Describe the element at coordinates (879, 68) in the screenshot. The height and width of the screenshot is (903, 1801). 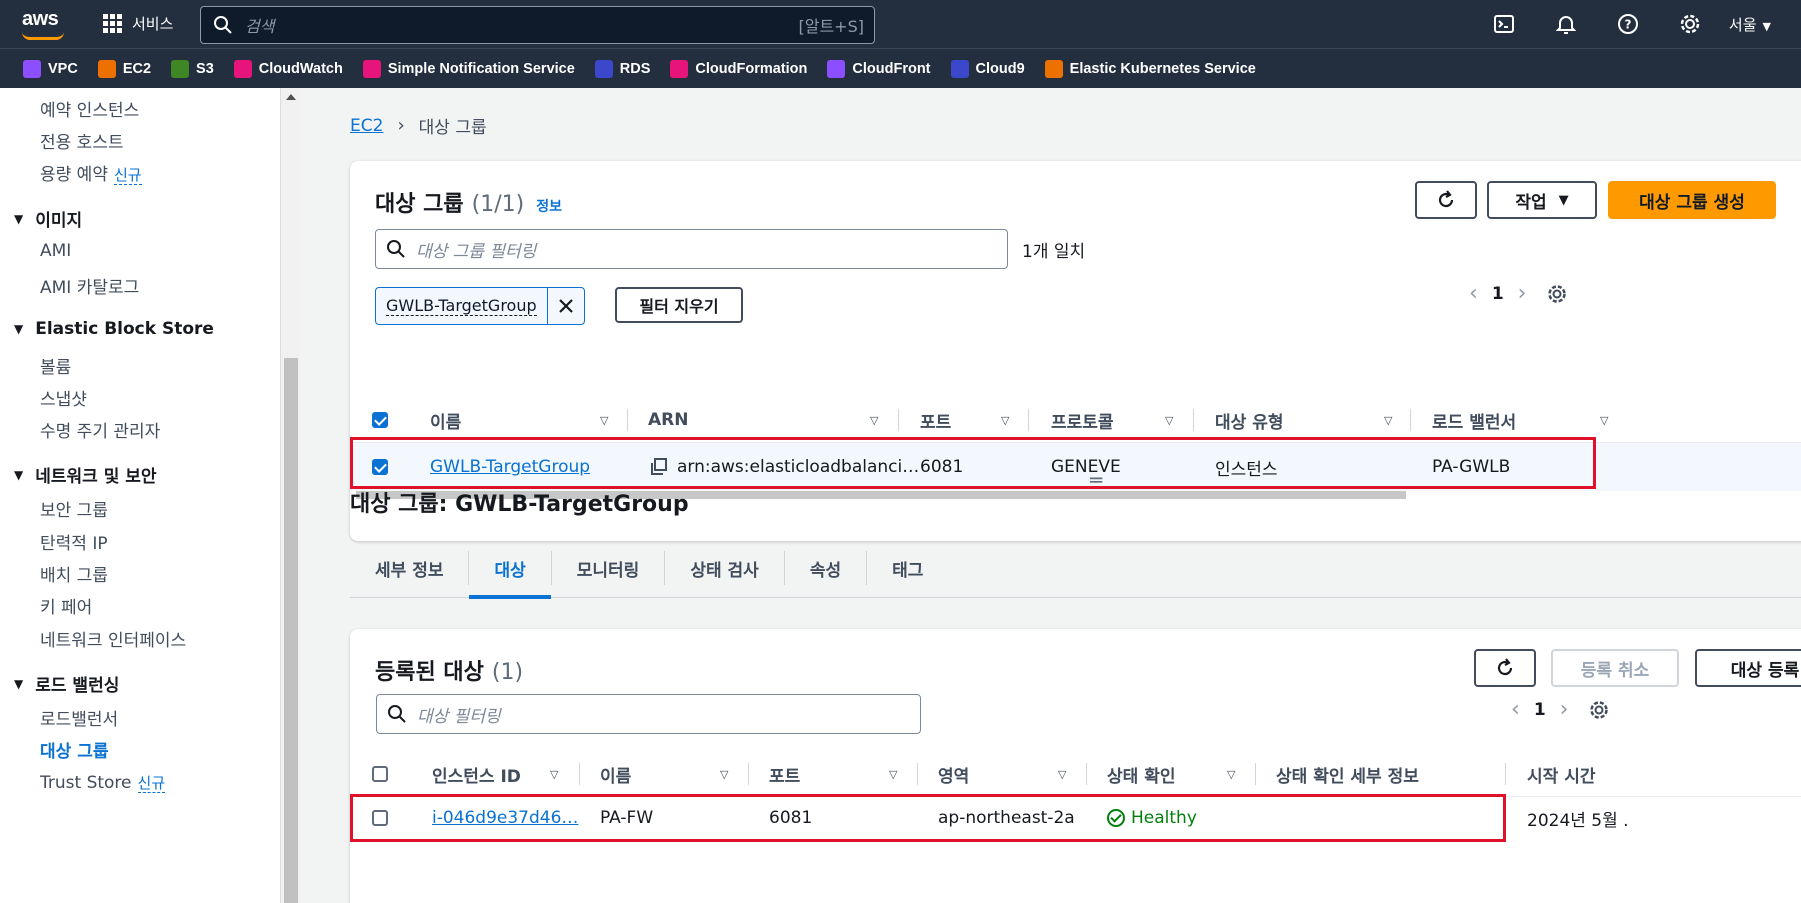
I see `favorite-cloudfront: CloudFront` at that location.